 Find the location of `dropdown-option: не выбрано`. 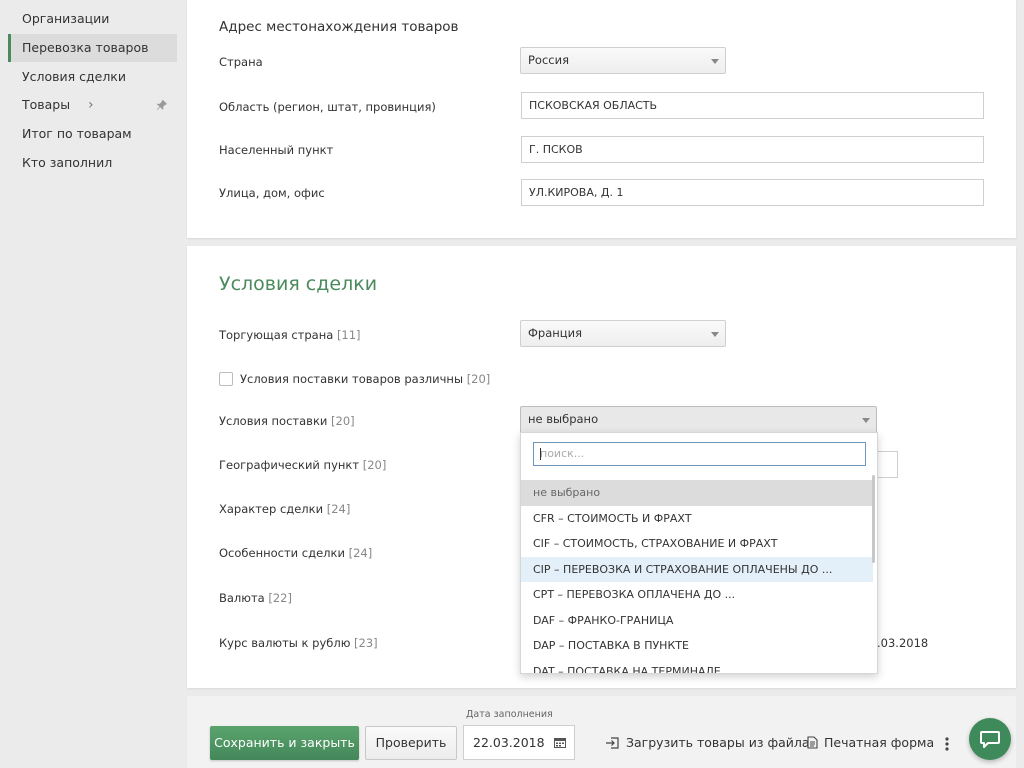

dropdown-option: не выбрано is located at coordinates (697, 493).